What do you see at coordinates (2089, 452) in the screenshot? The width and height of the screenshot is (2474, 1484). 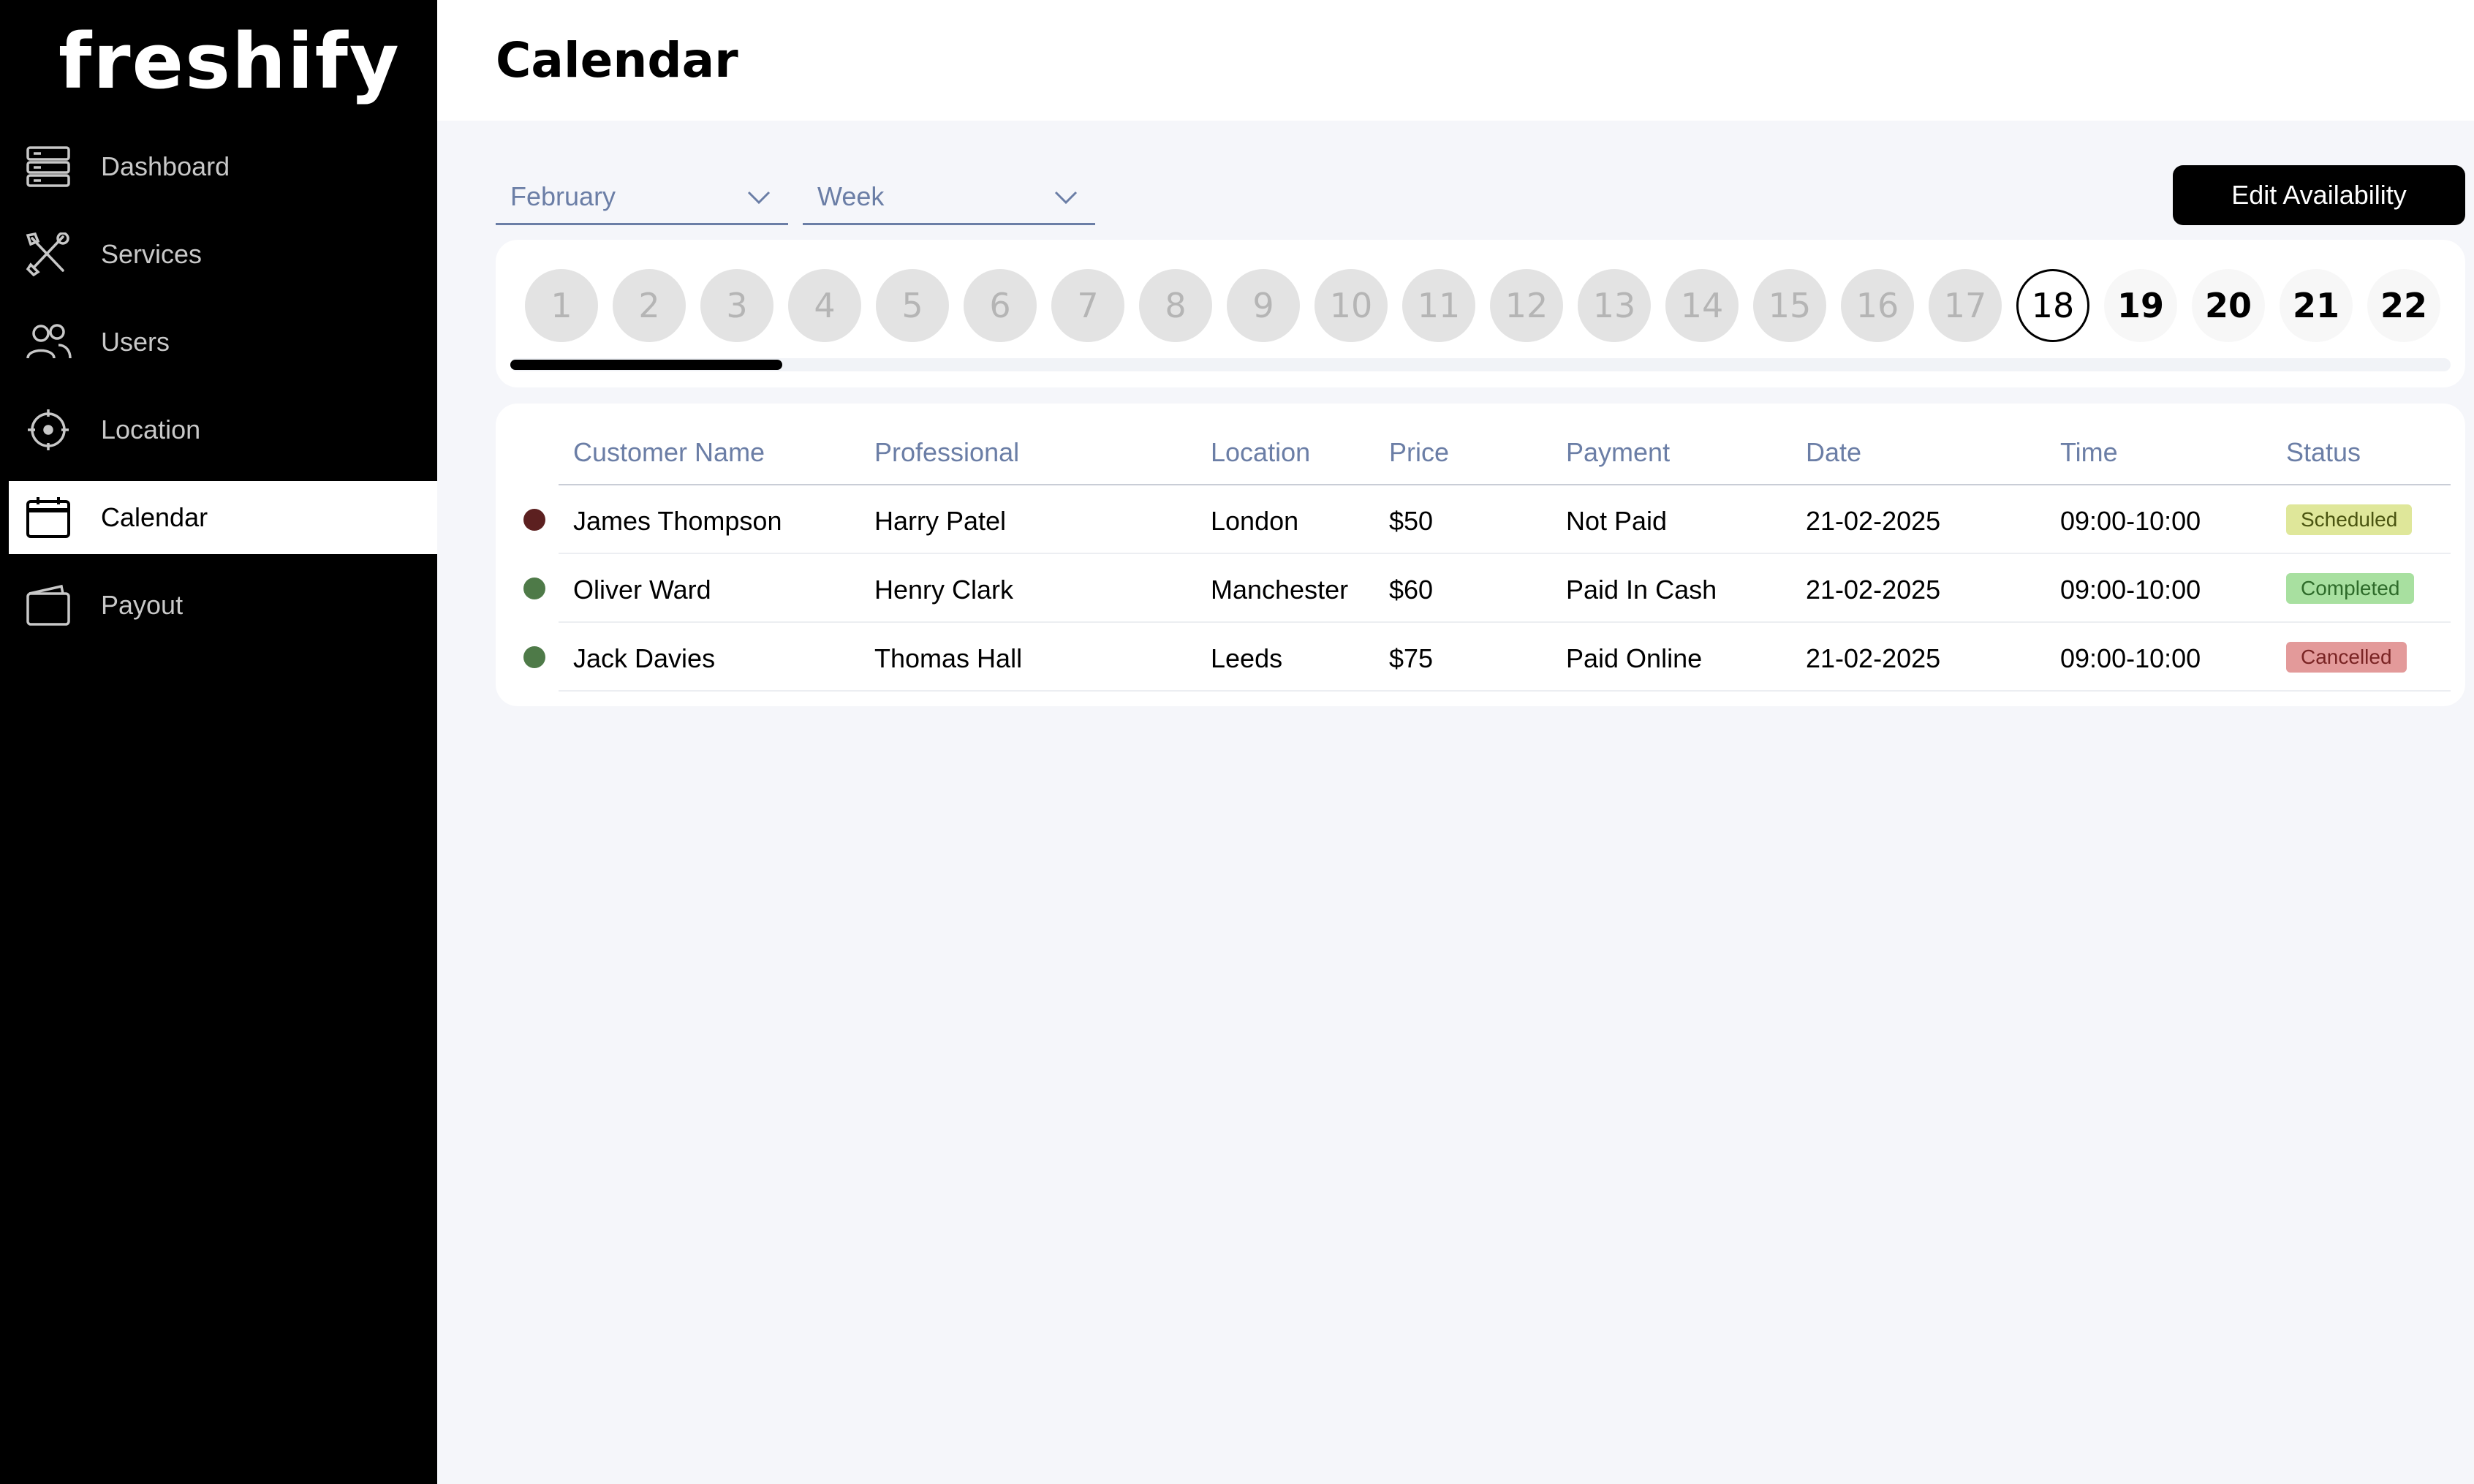 I see `column-header-time: Time` at bounding box center [2089, 452].